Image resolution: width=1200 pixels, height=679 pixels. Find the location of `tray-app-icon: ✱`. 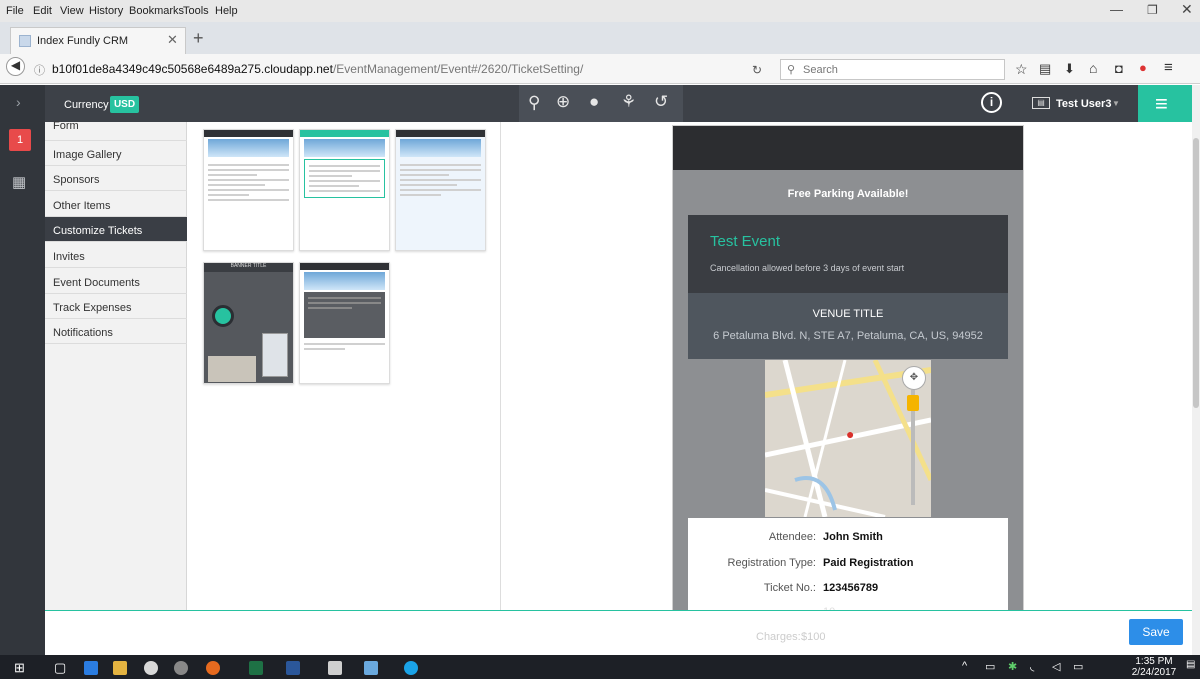

tray-app-icon: ✱ is located at coordinates (1012, 666).